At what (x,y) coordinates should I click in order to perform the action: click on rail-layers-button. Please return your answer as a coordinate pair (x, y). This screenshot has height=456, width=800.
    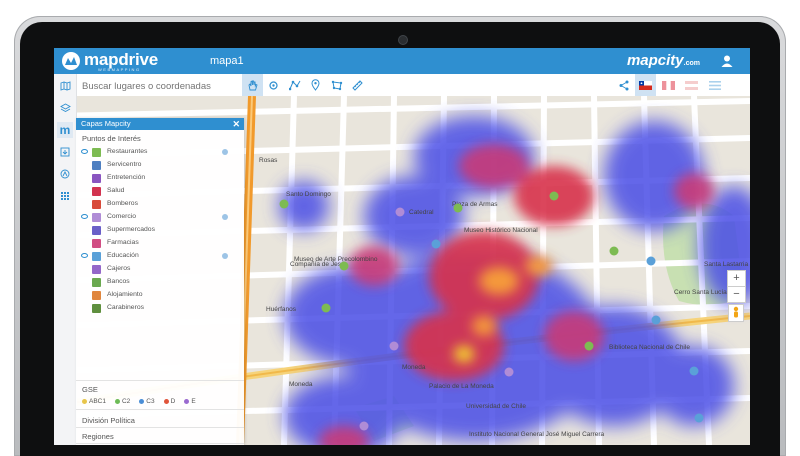
    Looking at the image, I should click on (65, 108).